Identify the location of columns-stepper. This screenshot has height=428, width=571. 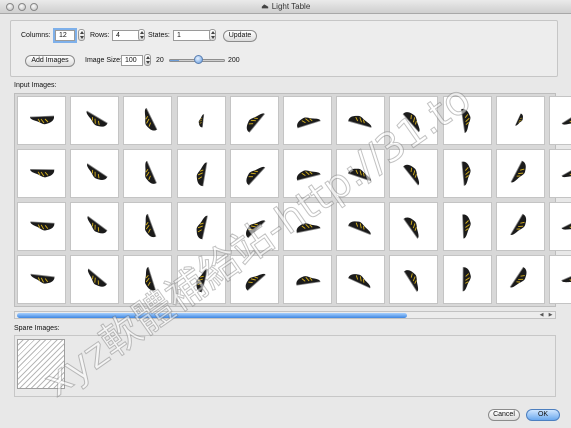
(81, 35).